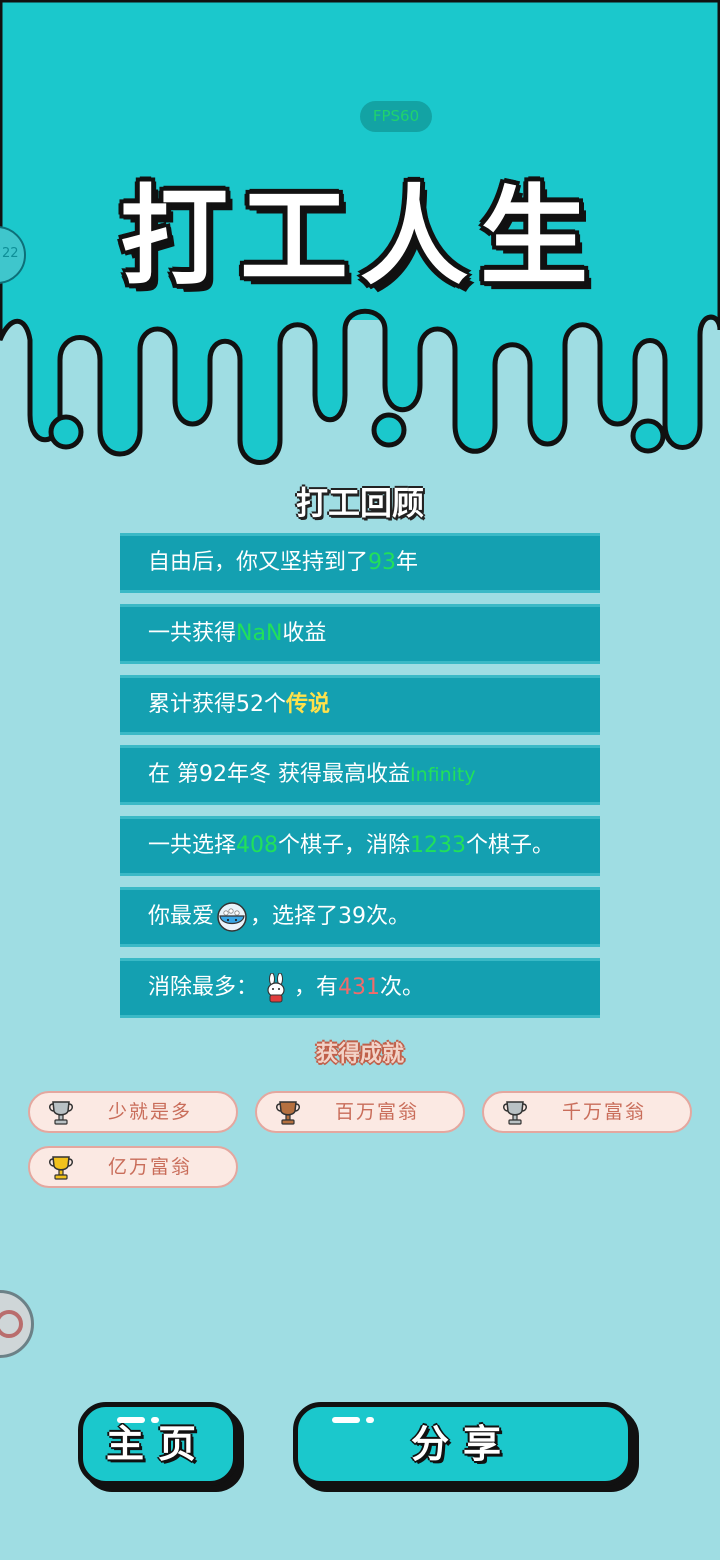 This screenshot has height=1560, width=720. What do you see at coordinates (382, 562) in the screenshot?
I see `review-row-value: 93` at bounding box center [382, 562].